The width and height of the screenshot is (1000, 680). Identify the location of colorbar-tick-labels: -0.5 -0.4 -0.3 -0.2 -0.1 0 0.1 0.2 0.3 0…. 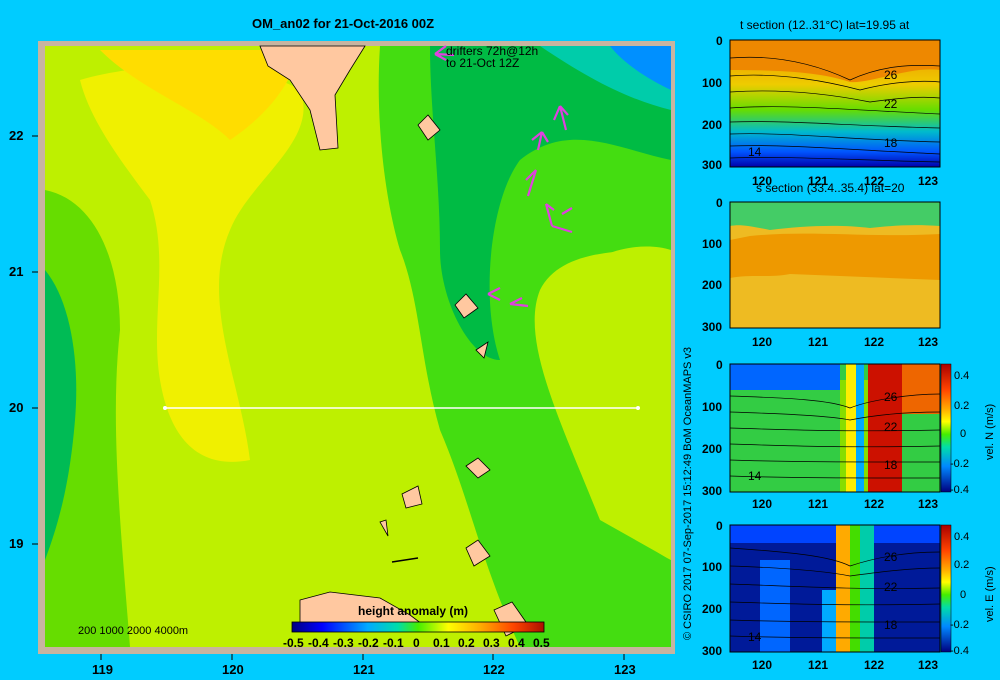
(418, 644).